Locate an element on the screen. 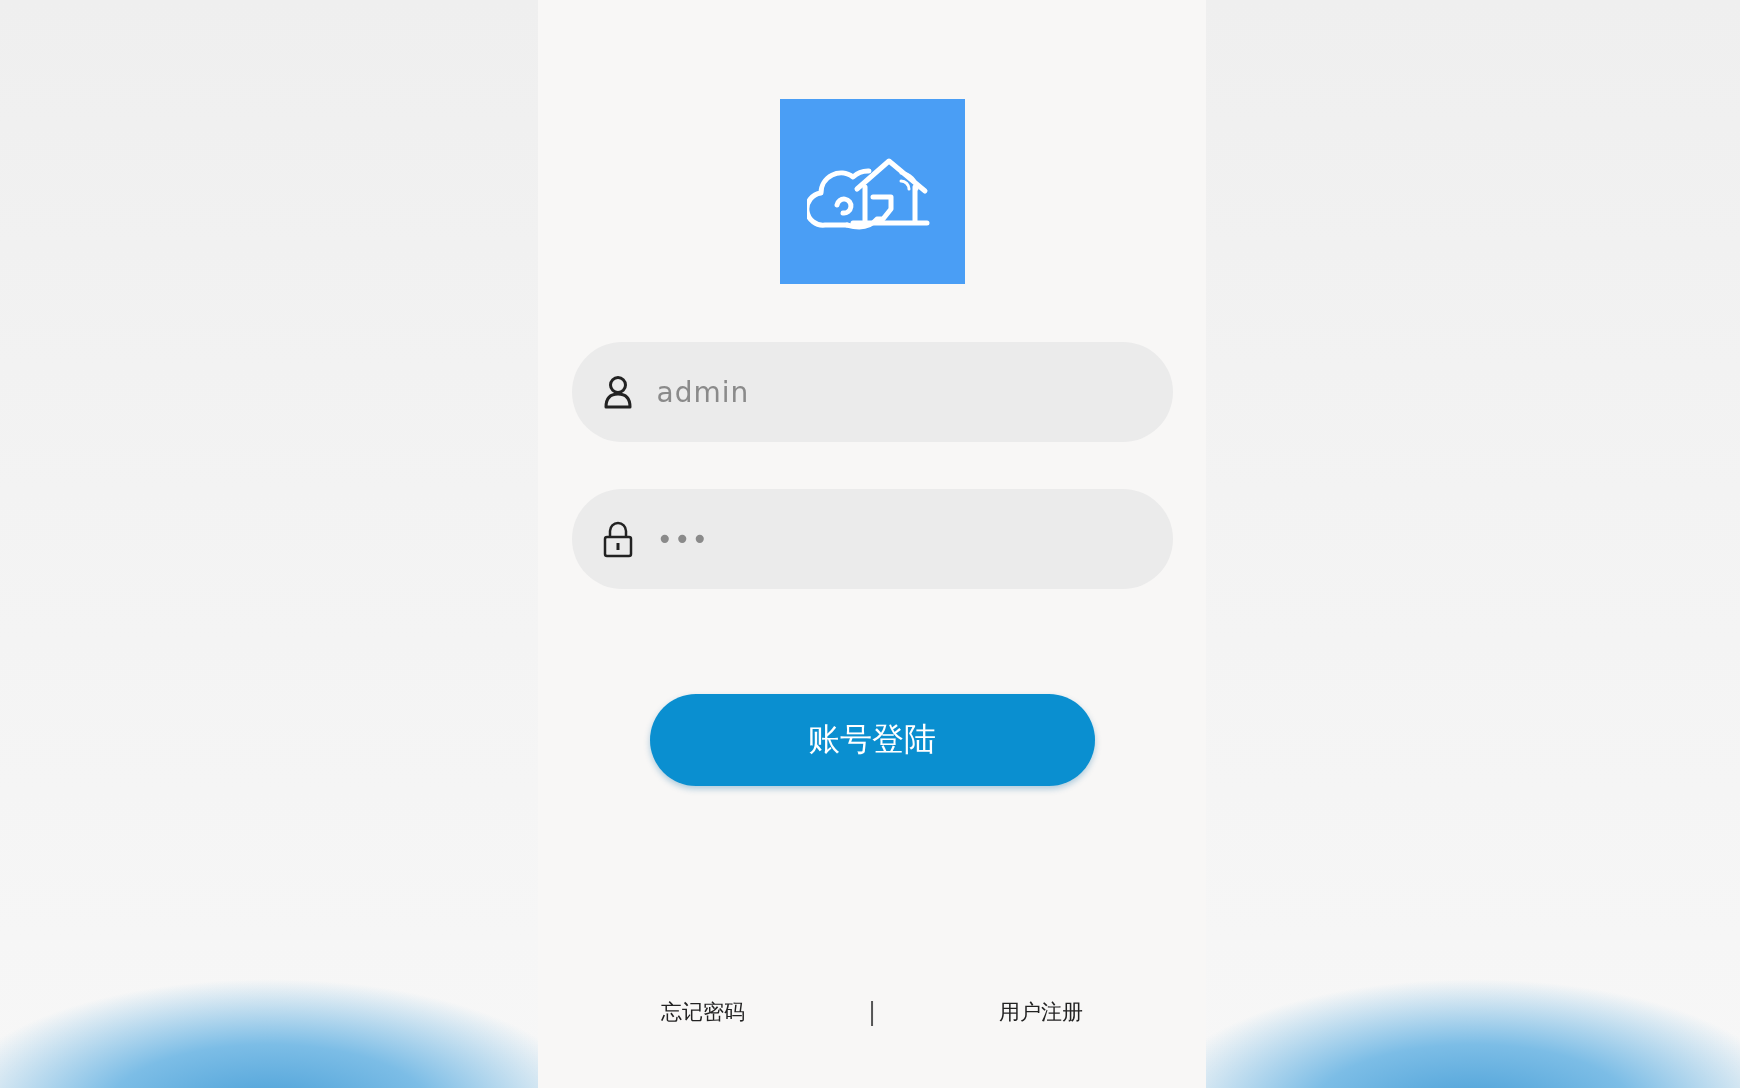  lock-icon is located at coordinates (617, 539).